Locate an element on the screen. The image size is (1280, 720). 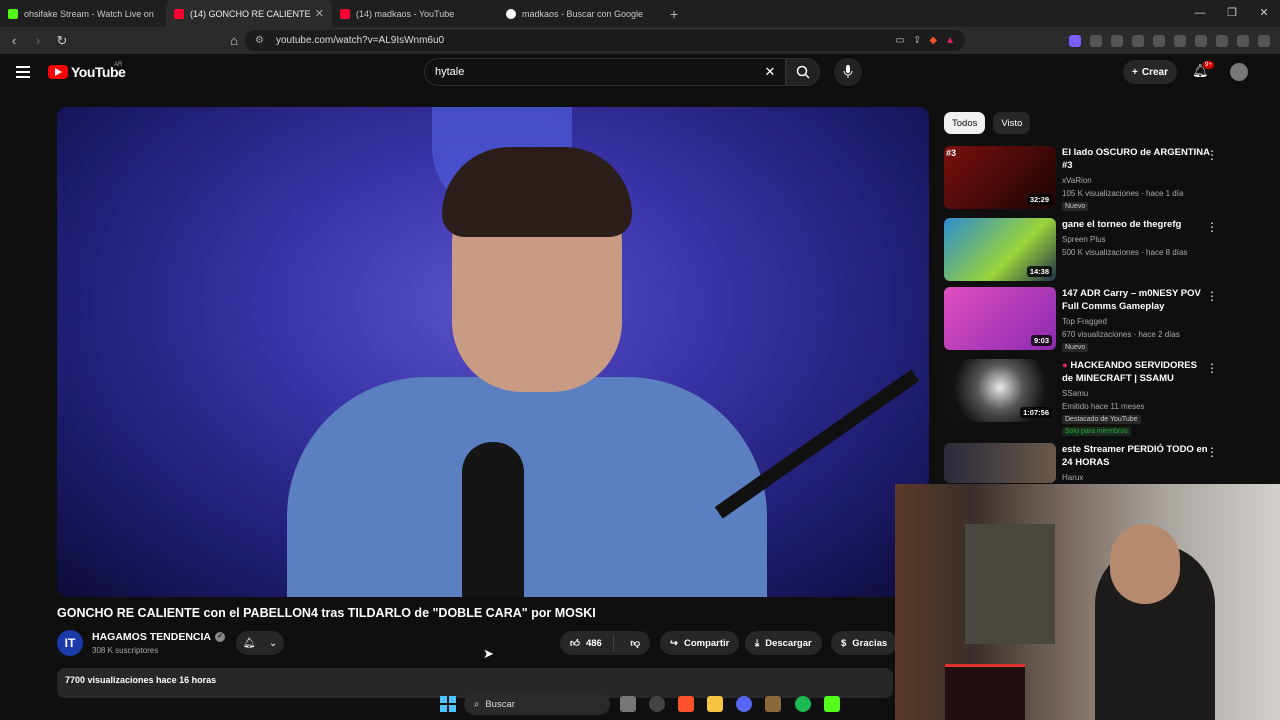
youtube-logo: YouTube AR is located at coordinates (87, 71).